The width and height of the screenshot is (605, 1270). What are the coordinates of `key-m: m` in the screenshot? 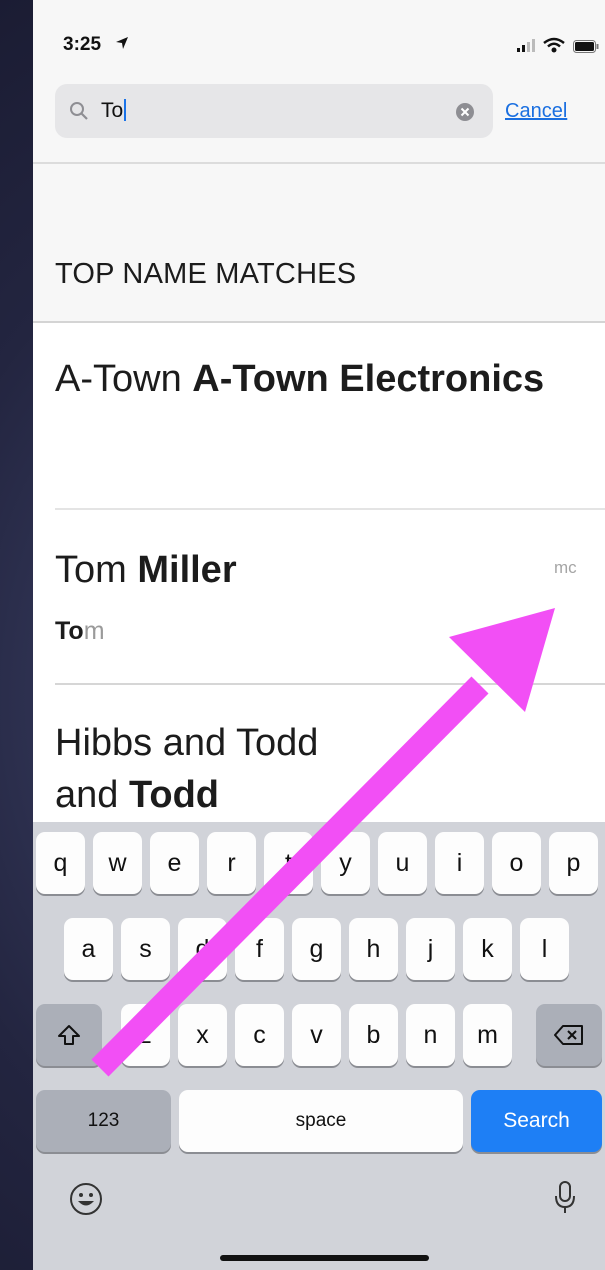 It's located at (487, 1035).